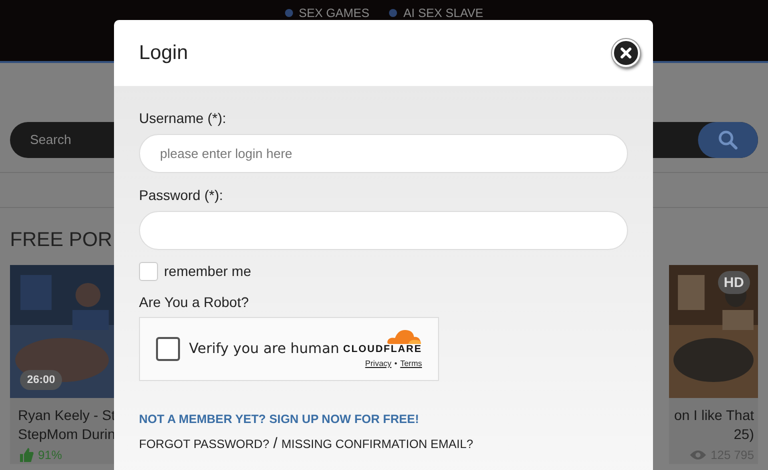  What do you see at coordinates (183, 118) in the screenshot?
I see `field-label: Username (*):` at bounding box center [183, 118].